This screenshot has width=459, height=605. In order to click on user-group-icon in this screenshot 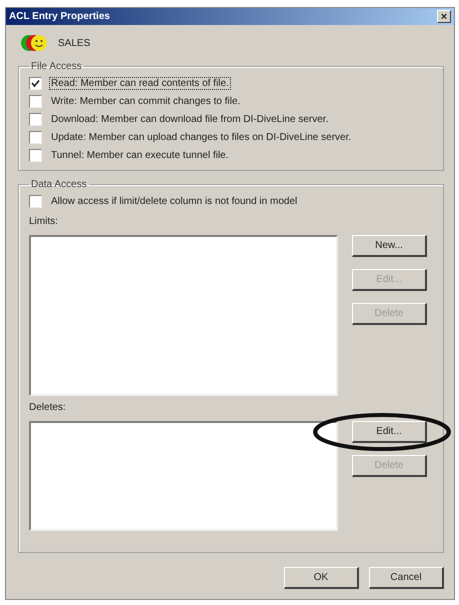, I will do `click(34, 43)`.